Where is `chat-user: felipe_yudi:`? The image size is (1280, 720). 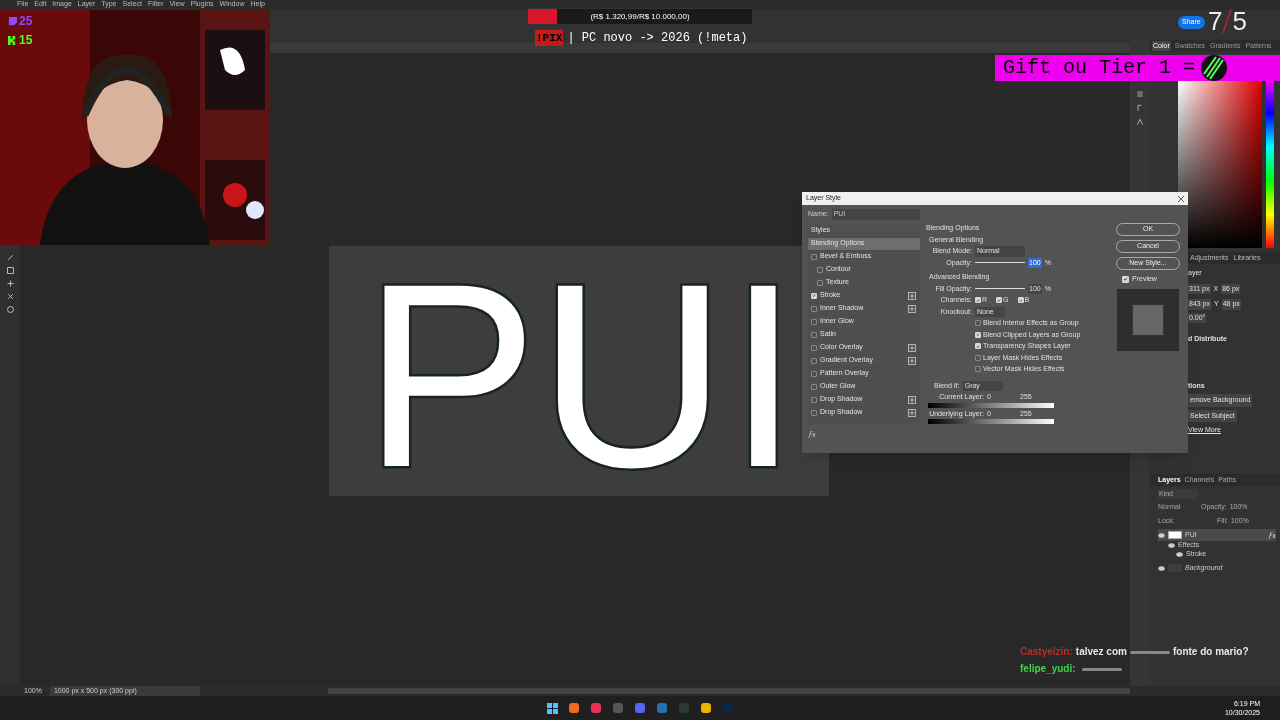 chat-user: felipe_yudi: is located at coordinates (1048, 668).